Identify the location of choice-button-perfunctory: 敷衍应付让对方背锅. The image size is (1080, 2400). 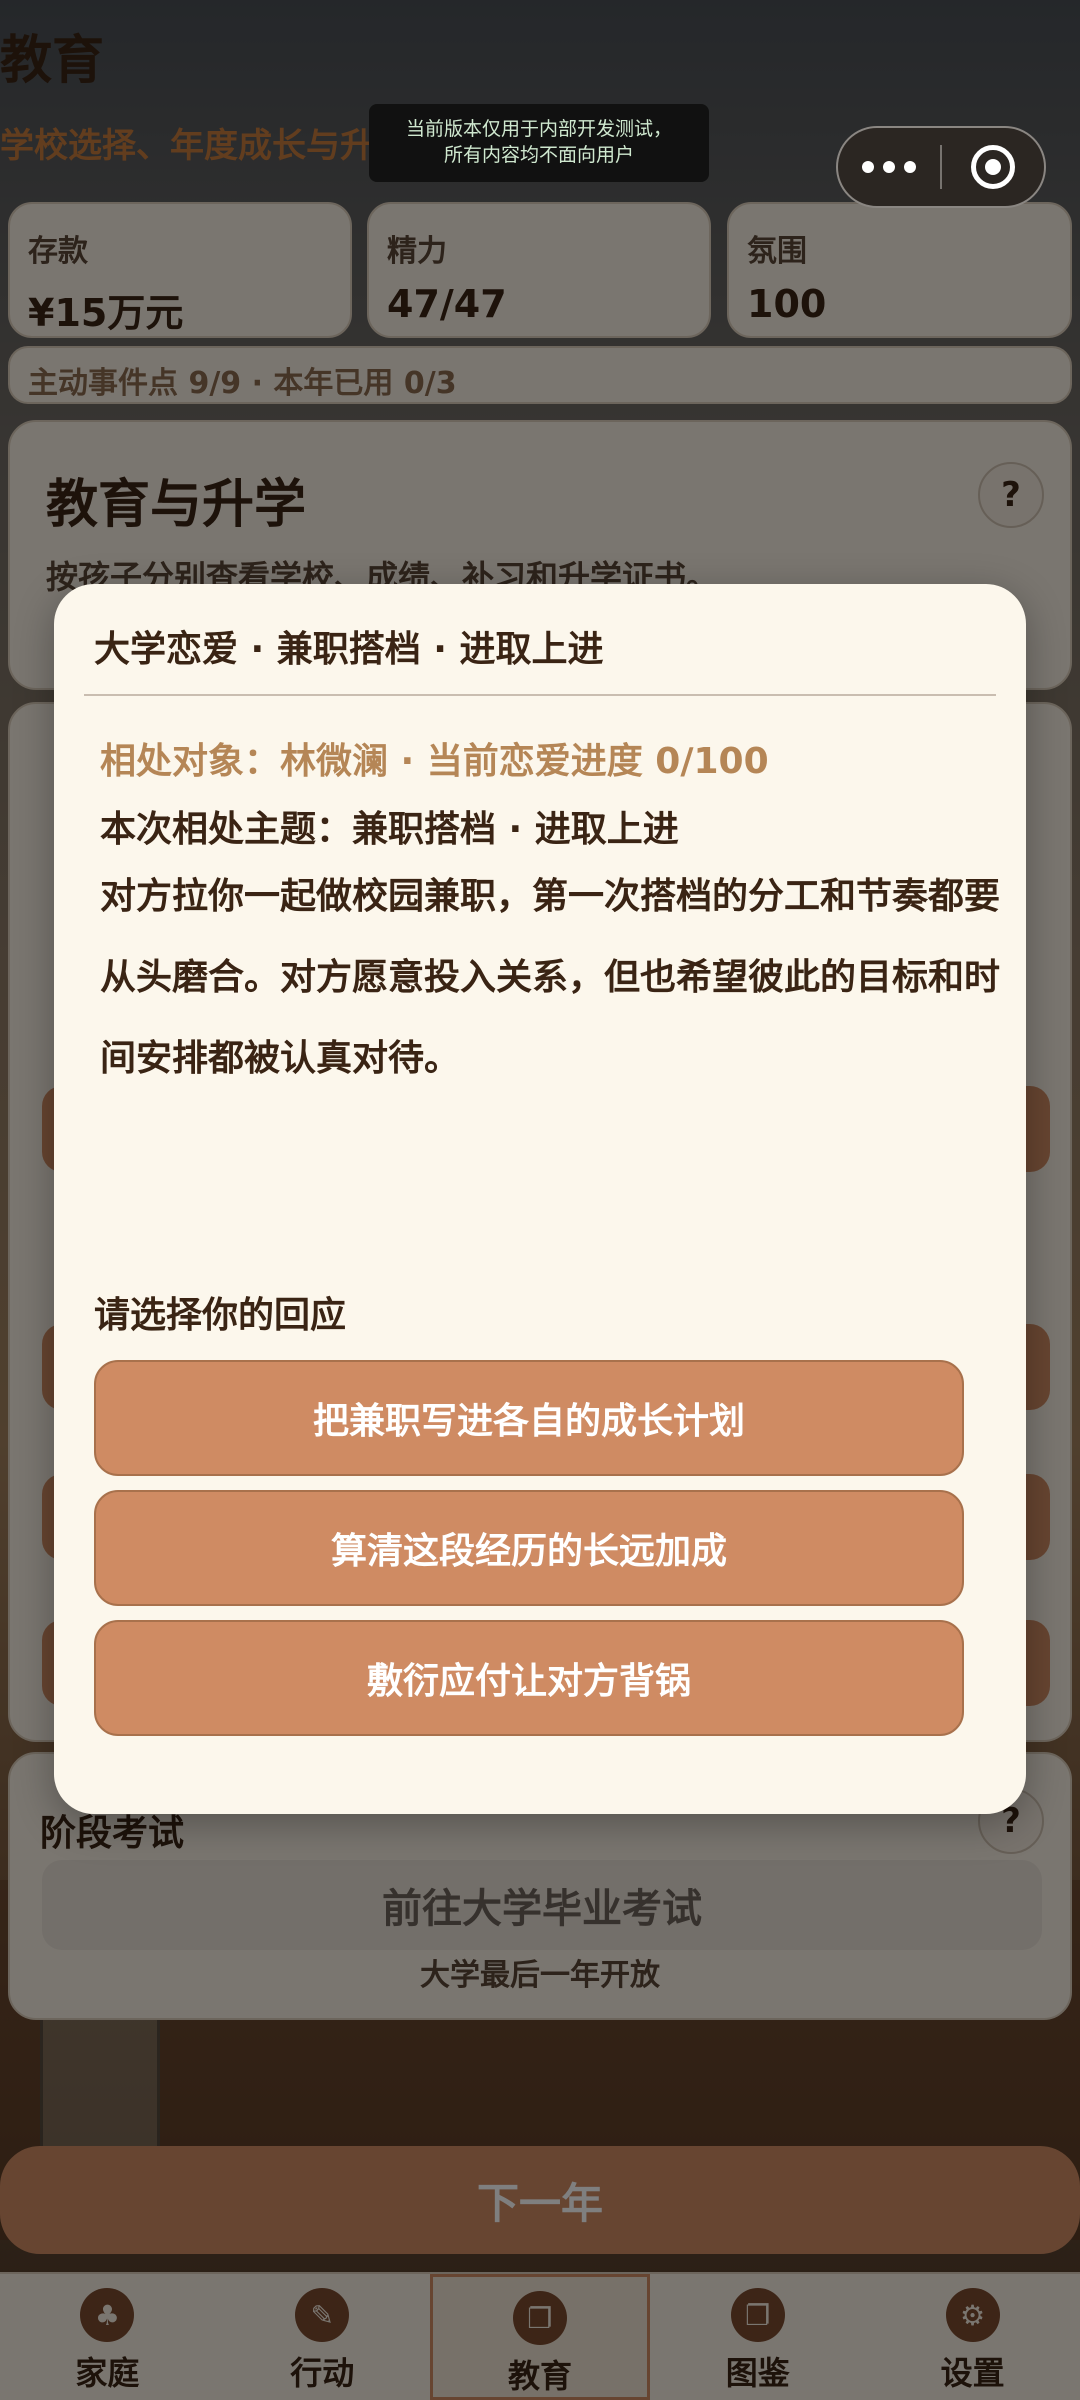
(529, 1678).